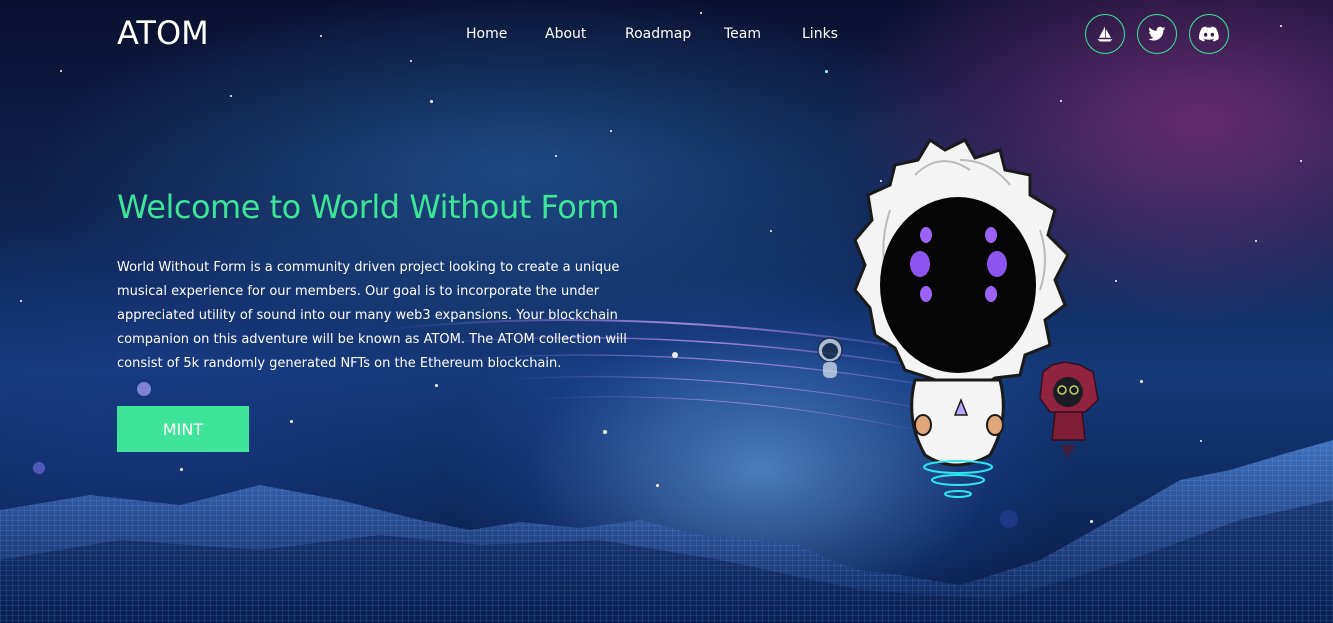  What do you see at coordinates (1069, 409) in the screenshot?
I see `red-robot-character` at bounding box center [1069, 409].